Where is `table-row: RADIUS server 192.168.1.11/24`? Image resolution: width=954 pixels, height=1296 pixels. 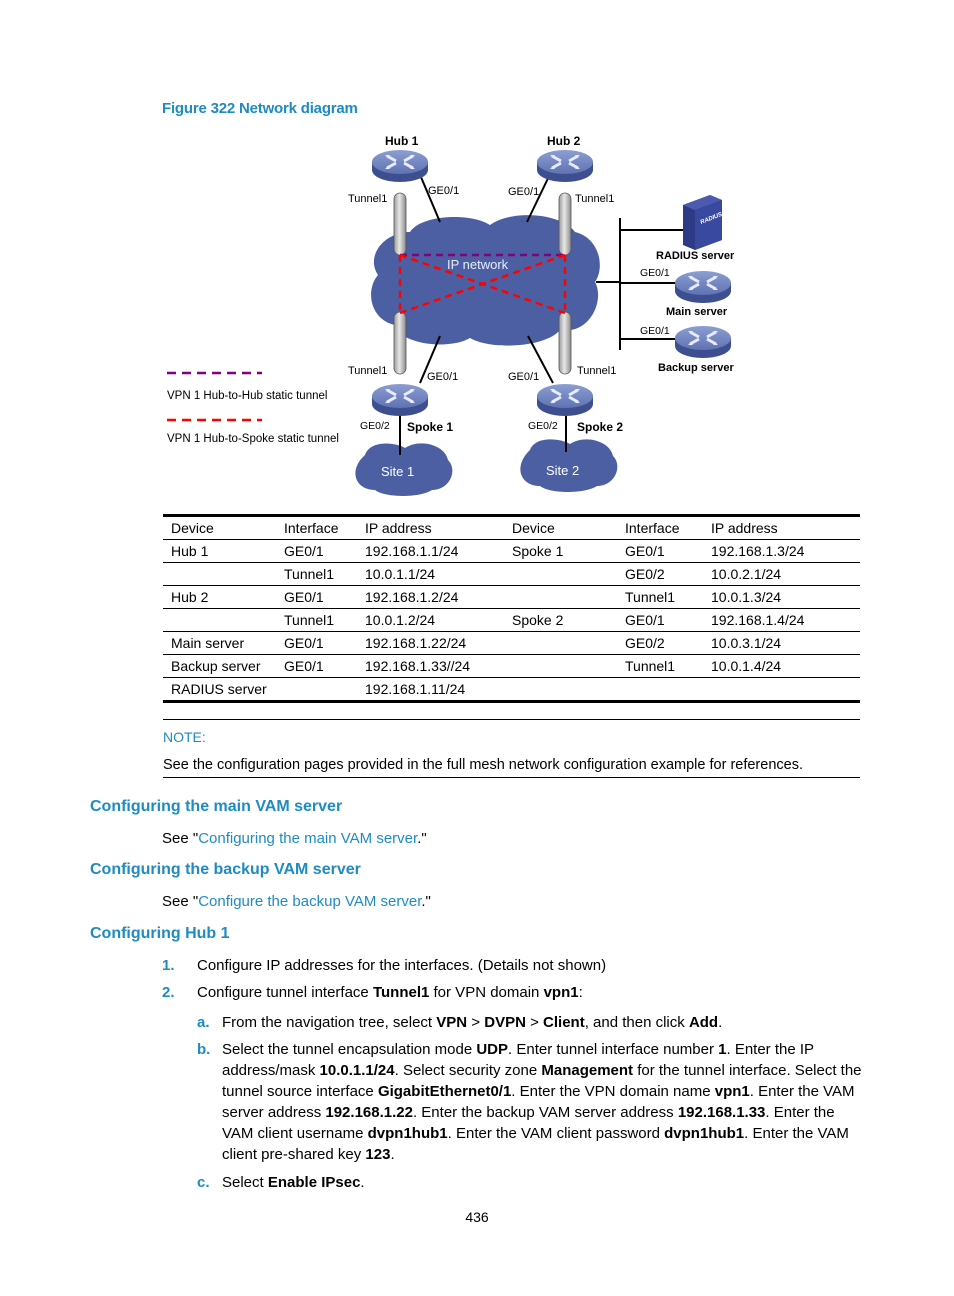 table-row: RADIUS server 192.168.1.11/24 is located at coordinates (511, 690).